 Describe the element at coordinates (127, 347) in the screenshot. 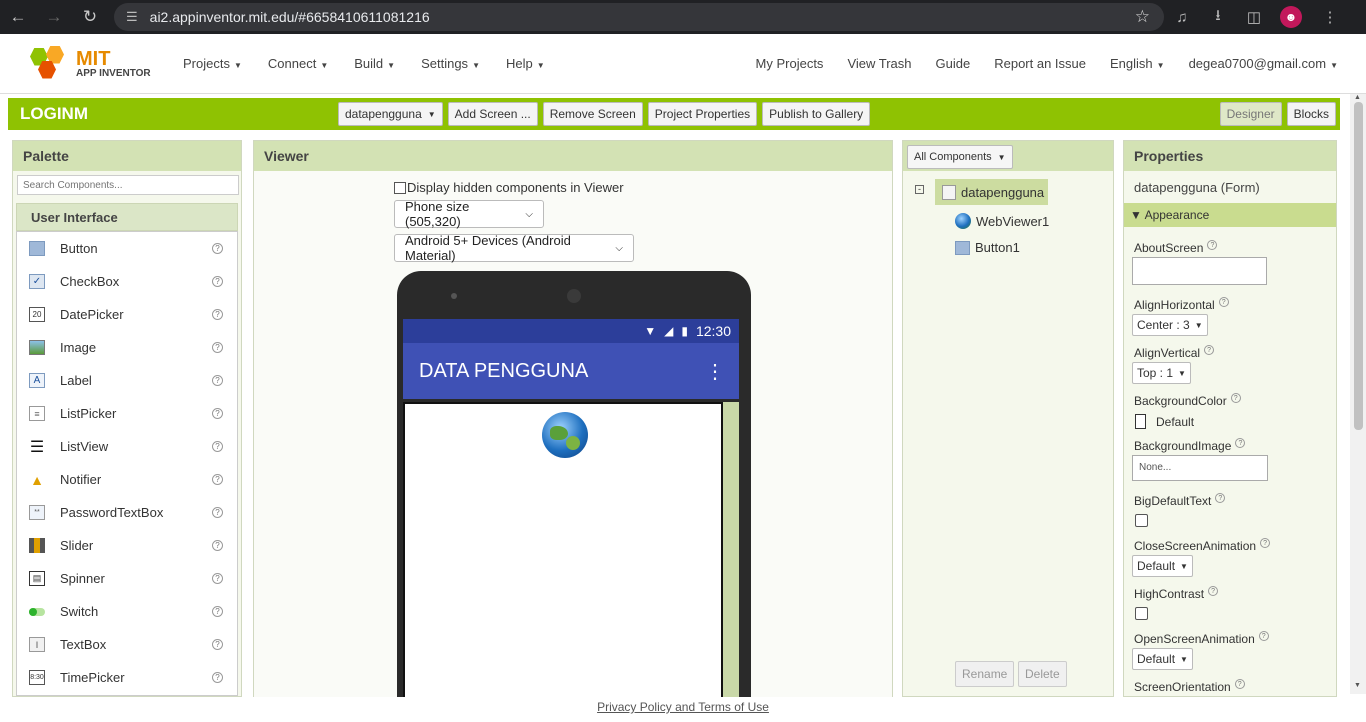

I see `palette-item-image: Image?` at that location.